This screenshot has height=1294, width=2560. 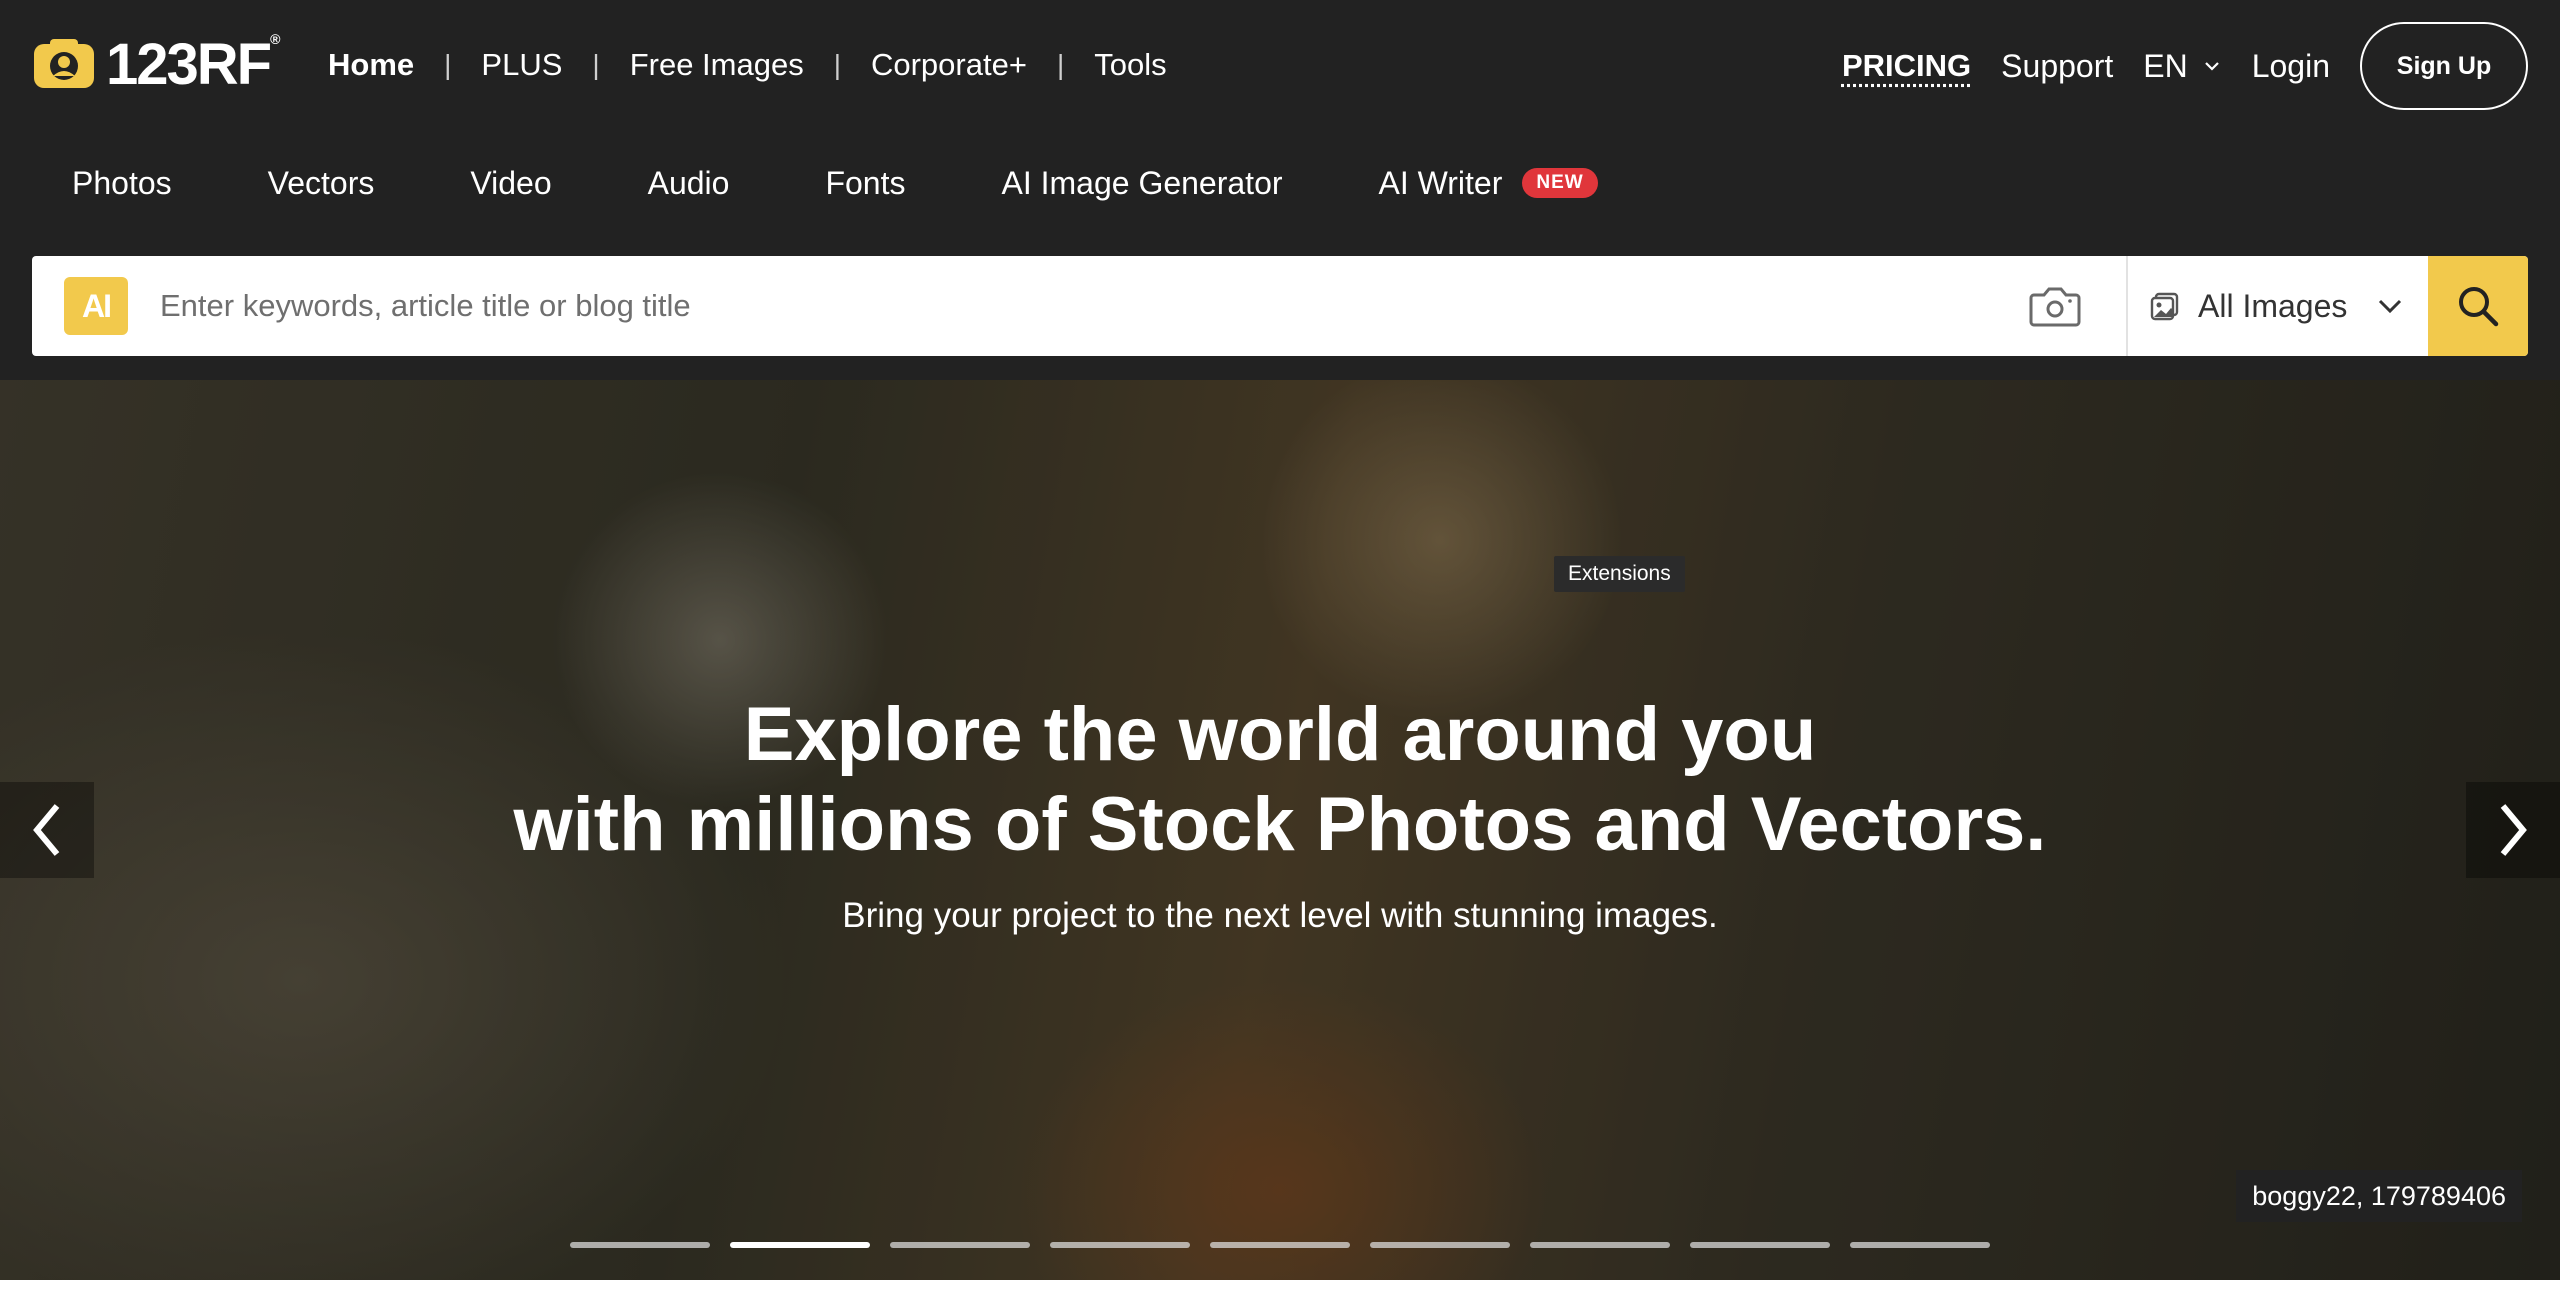 I want to click on login-link: Login, so click(x=2291, y=66).